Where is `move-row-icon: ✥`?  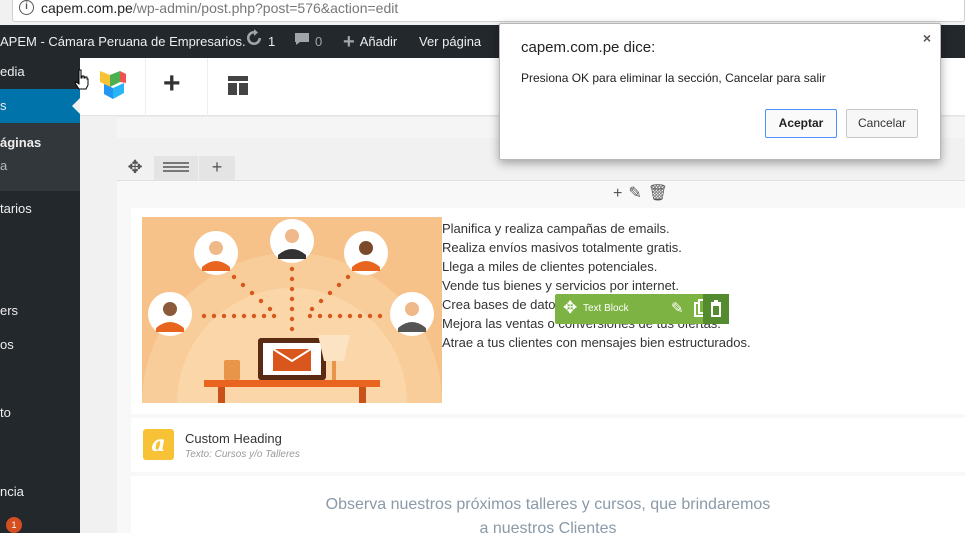 move-row-icon: ✥ is located at coordinates (135, 168).